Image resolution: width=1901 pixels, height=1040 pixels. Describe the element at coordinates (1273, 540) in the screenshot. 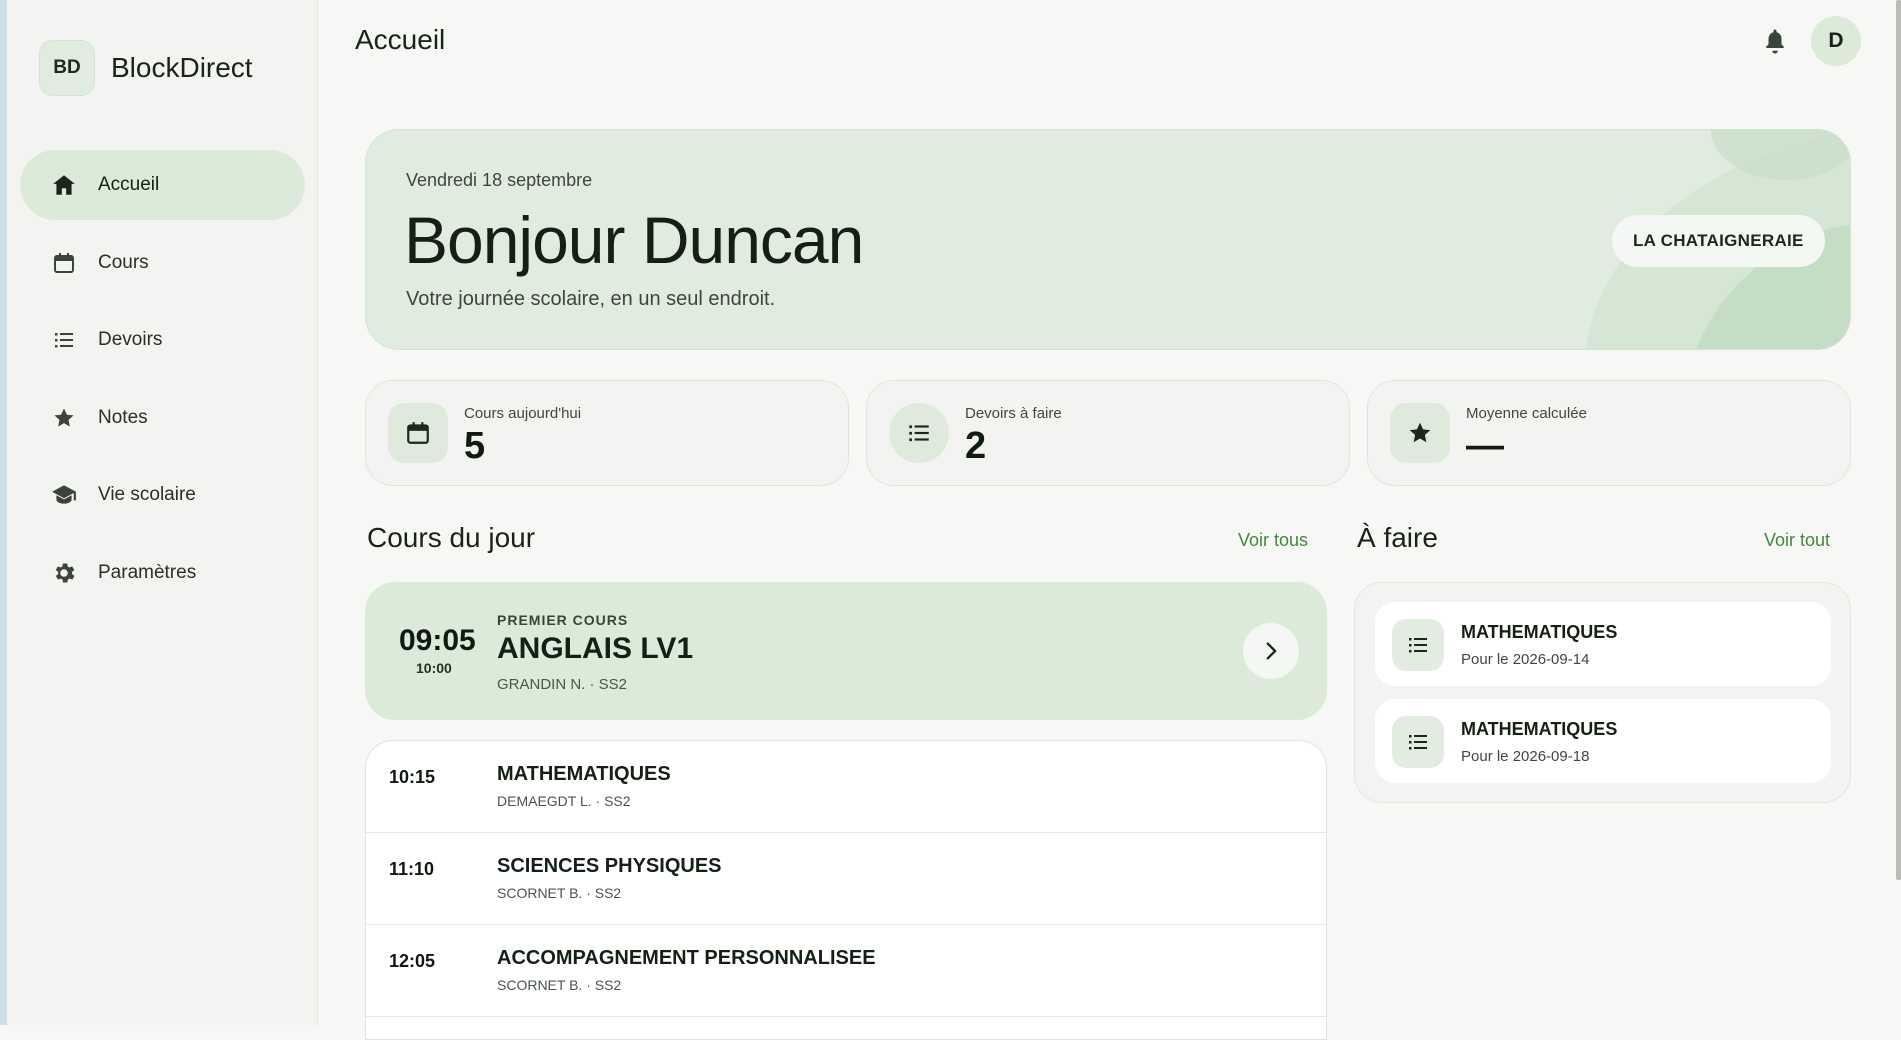

I see `see-all-courses-link: Voir tous` at that location.